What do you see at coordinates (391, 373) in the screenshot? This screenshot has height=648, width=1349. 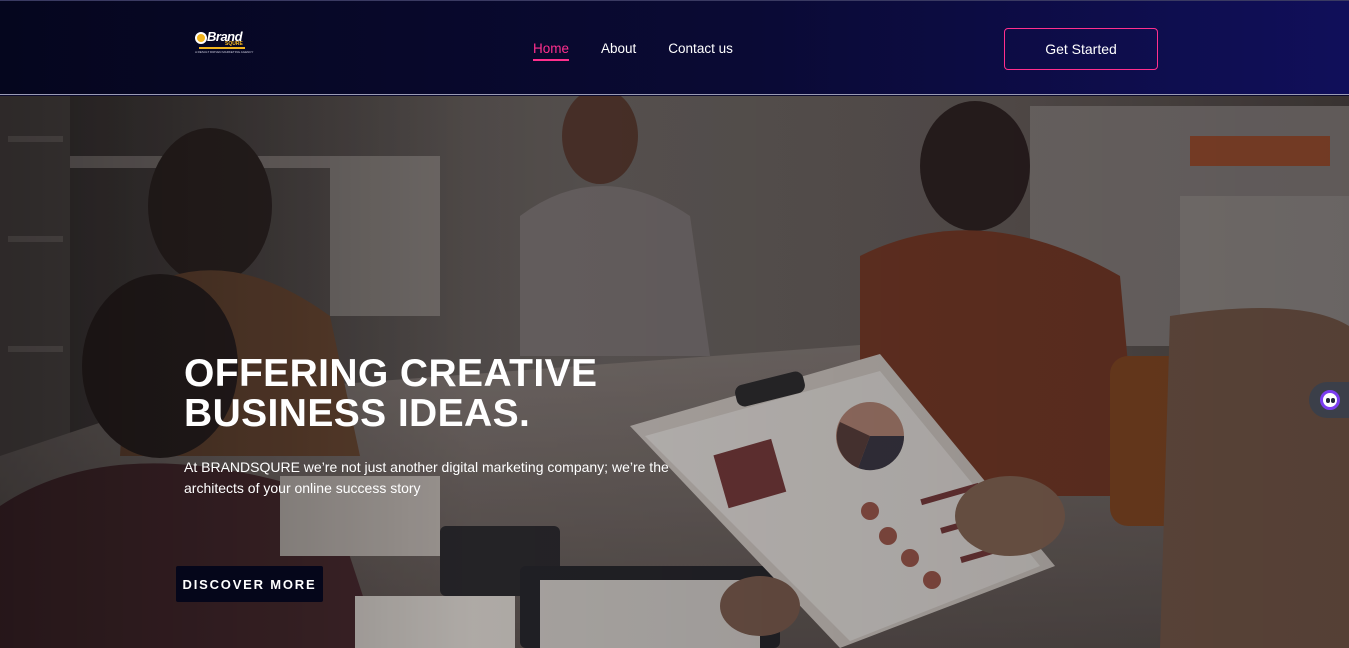 I see `hero-heading-line-1: OFFERING CREATIVE` at bounding box center [391, 373].